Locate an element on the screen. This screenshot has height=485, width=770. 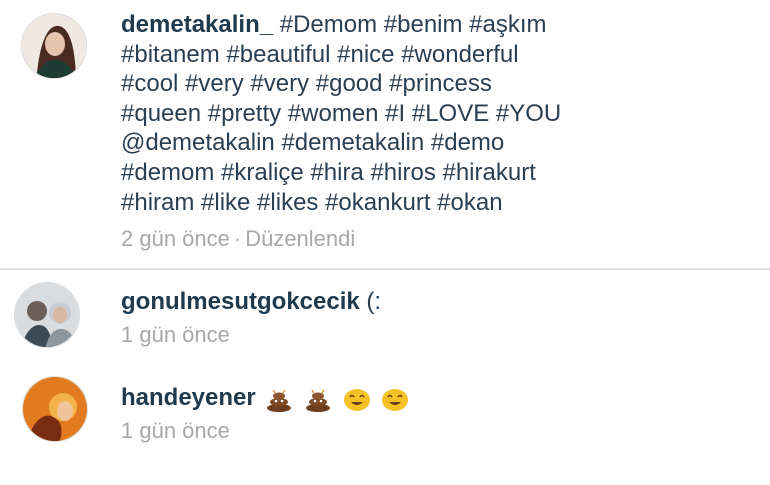
caption-line-6: #demom #kraliçe #hira #hiros #hirakurt is located at coordinates (441, 173).